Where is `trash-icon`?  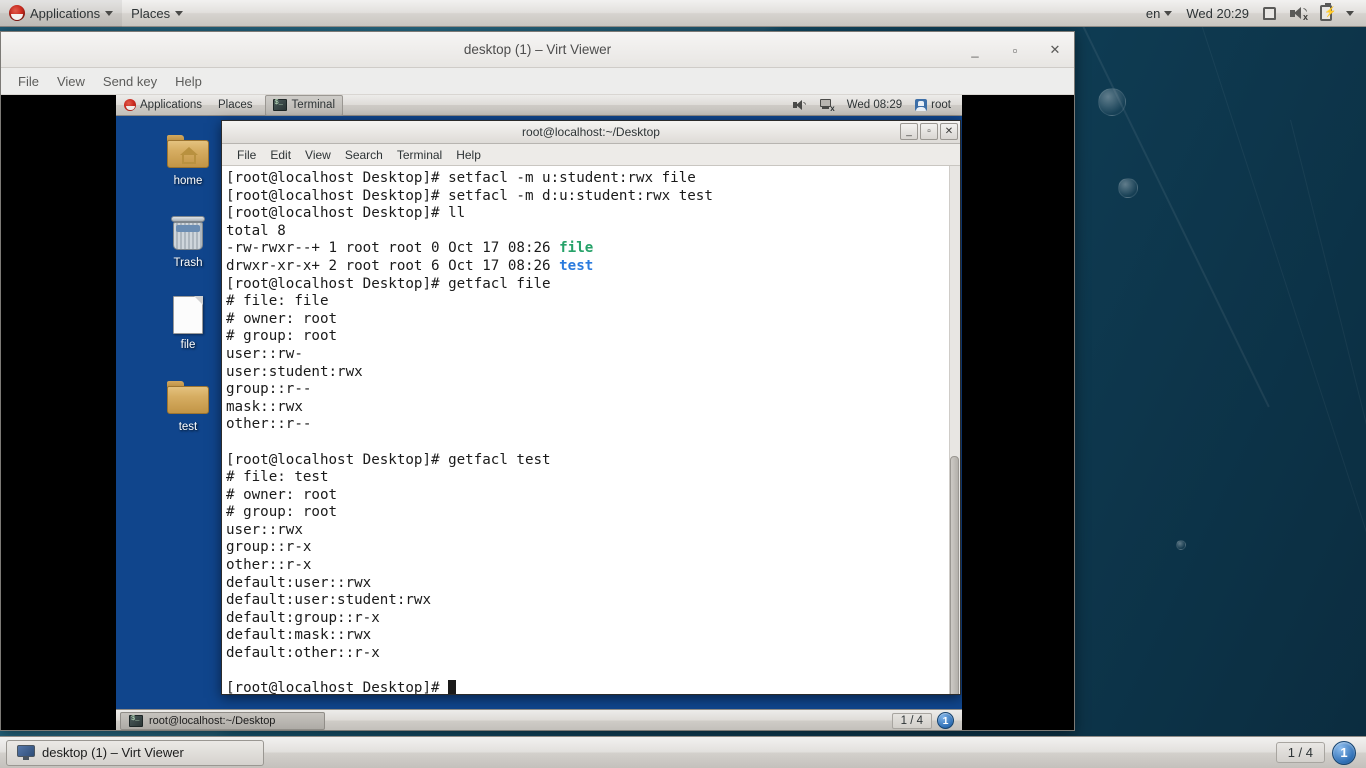
trash-icon is located at coordinates (188, 233).